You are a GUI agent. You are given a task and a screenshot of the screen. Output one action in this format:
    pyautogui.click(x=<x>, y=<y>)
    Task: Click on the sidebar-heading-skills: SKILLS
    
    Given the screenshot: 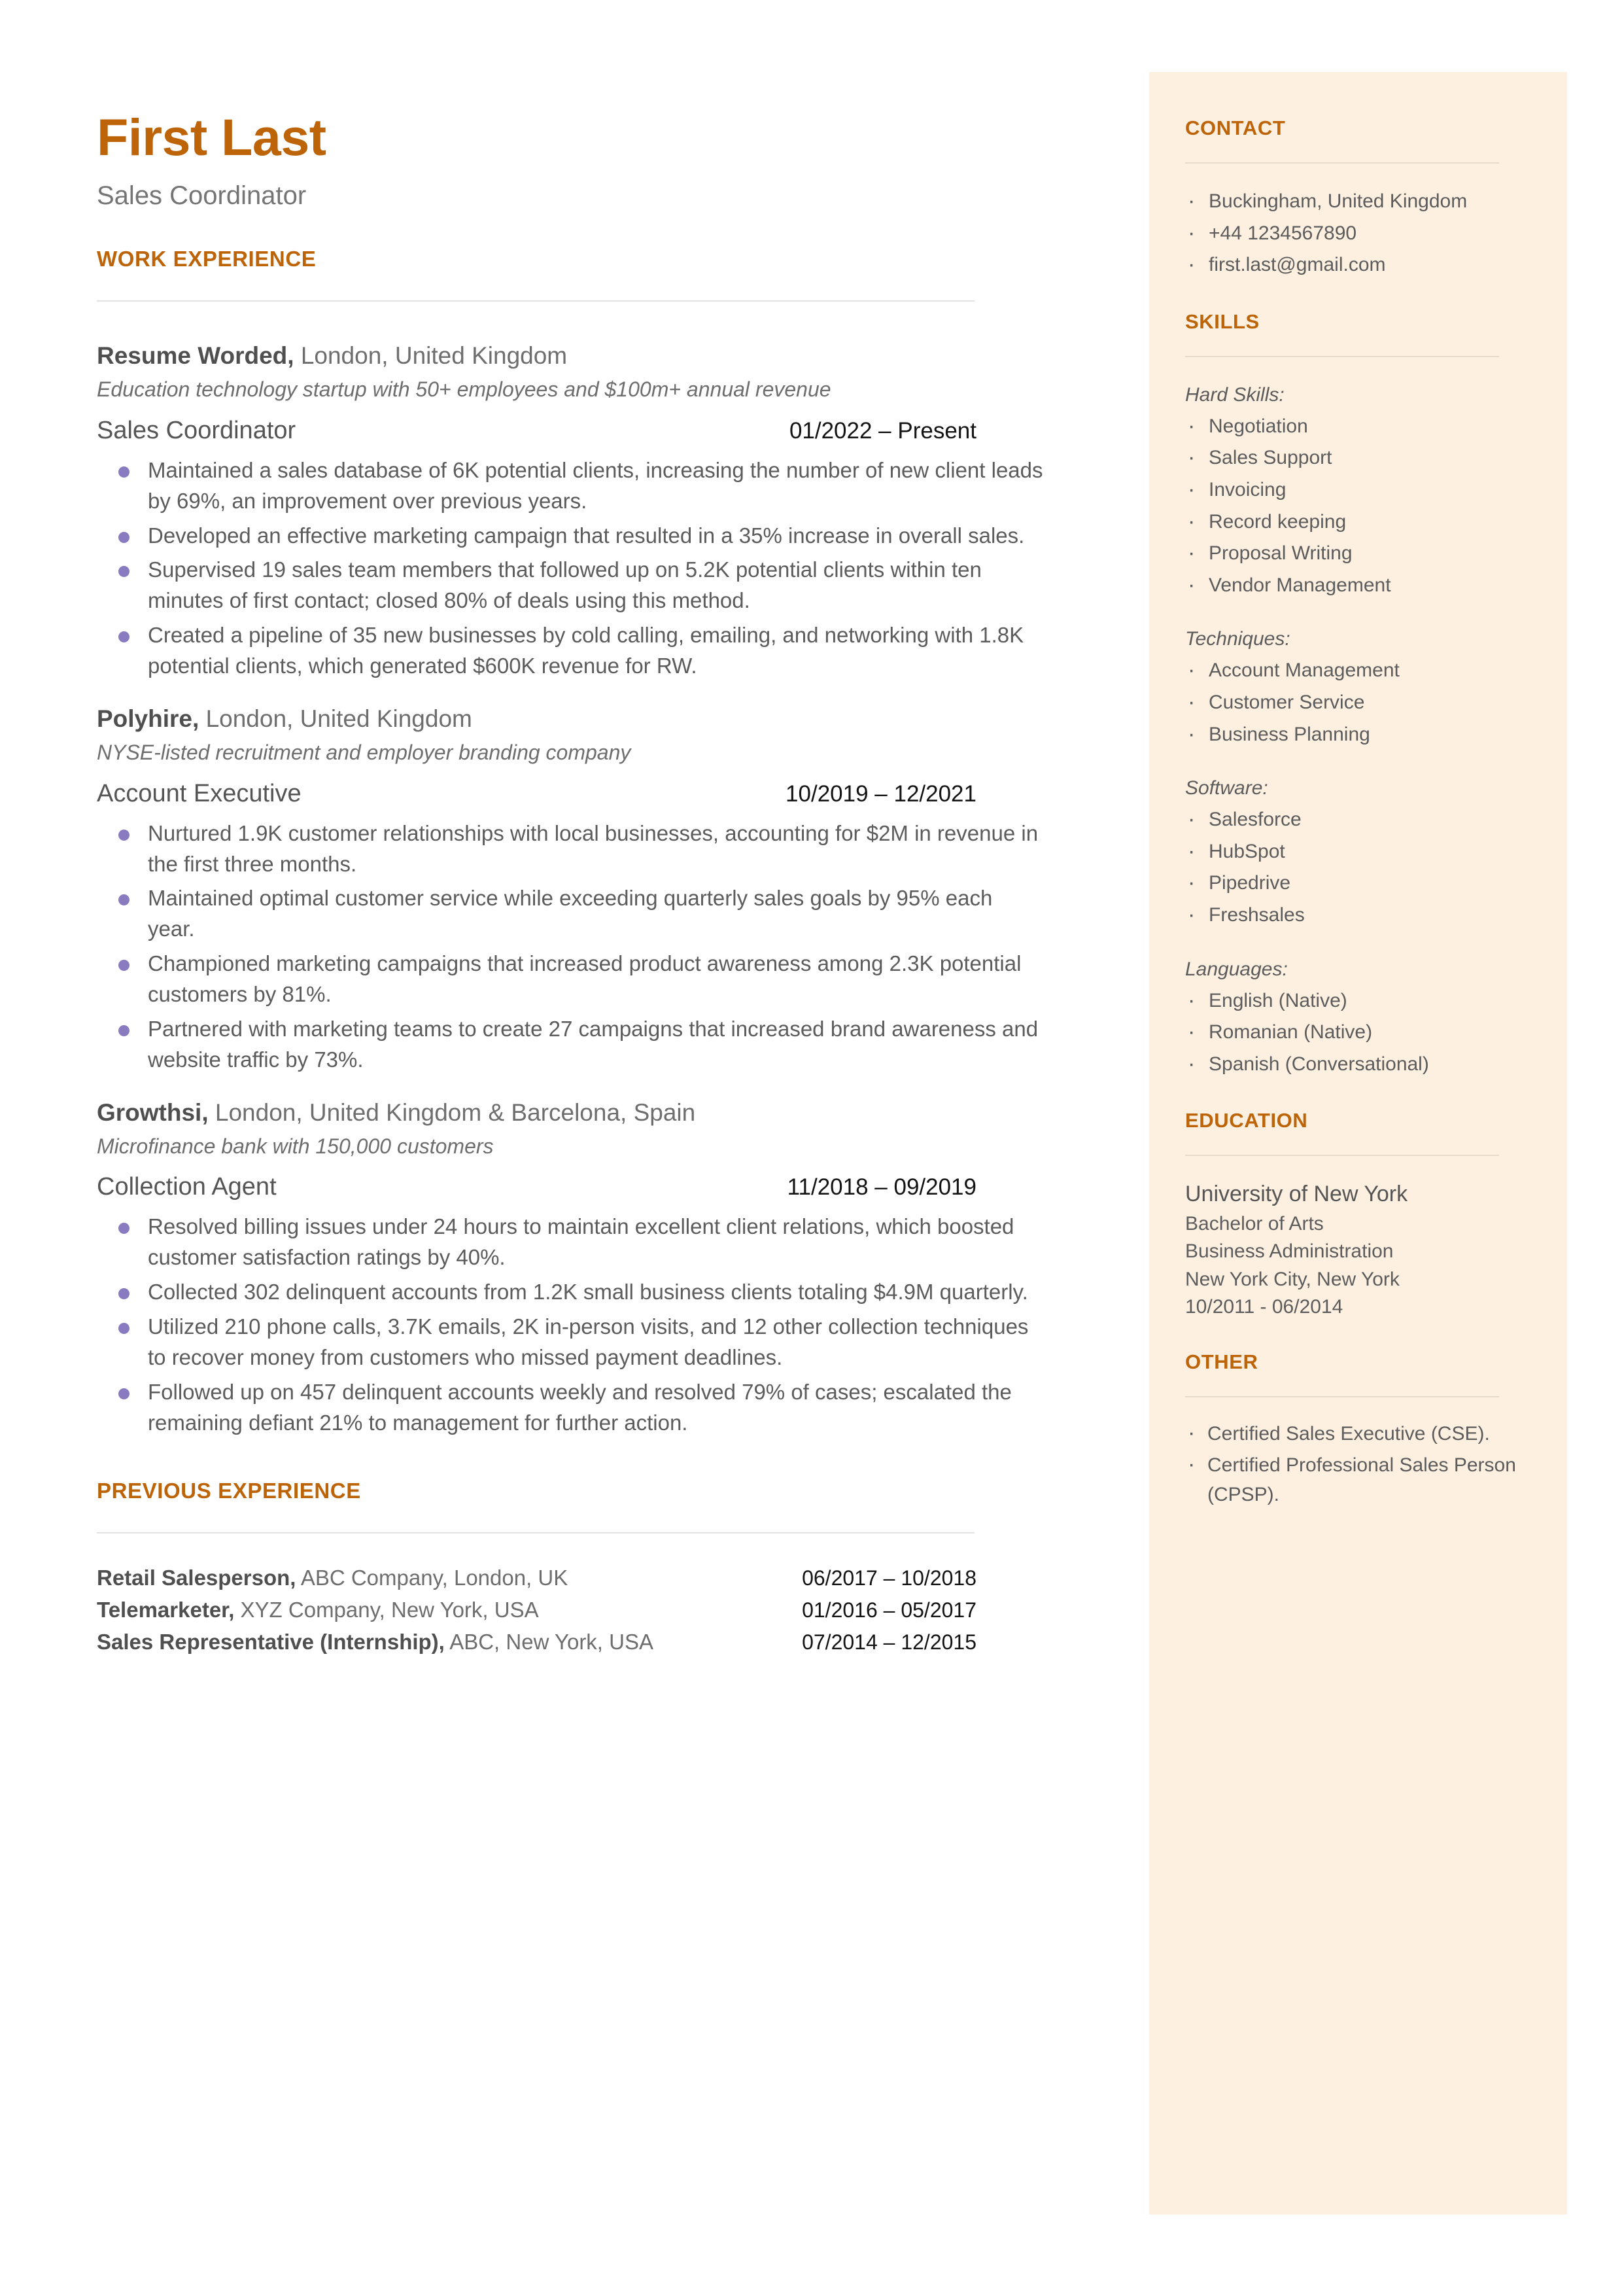 What is the action you would take?
    pyautogui.click(x=1222, y=321)
    